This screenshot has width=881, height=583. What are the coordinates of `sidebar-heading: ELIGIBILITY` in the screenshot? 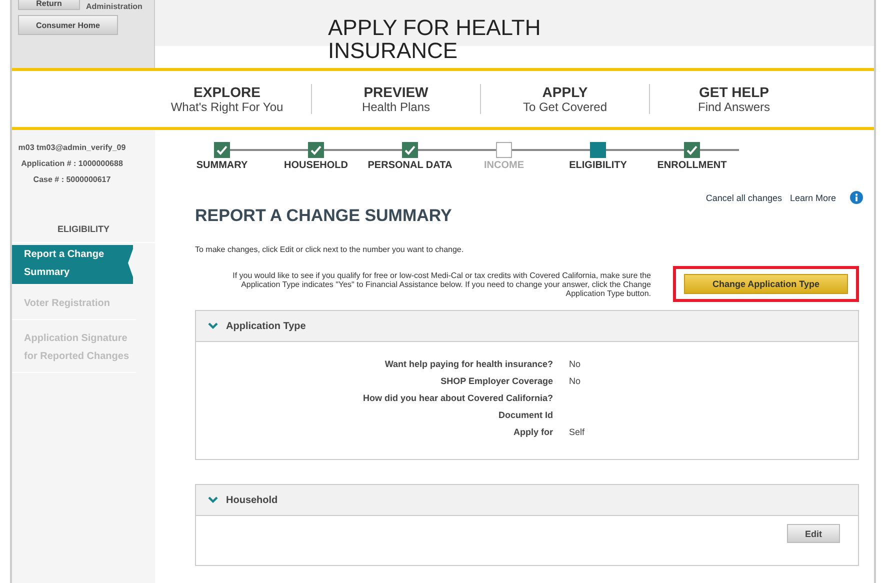 It's located at (83, 233).